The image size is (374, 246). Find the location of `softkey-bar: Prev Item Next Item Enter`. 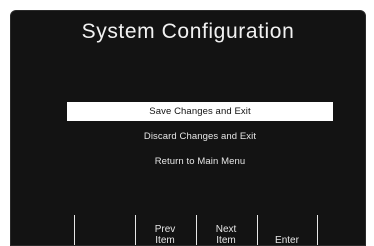

softkey-bar: Prev Item Next Item Enter is located at coordinates (196, 226).